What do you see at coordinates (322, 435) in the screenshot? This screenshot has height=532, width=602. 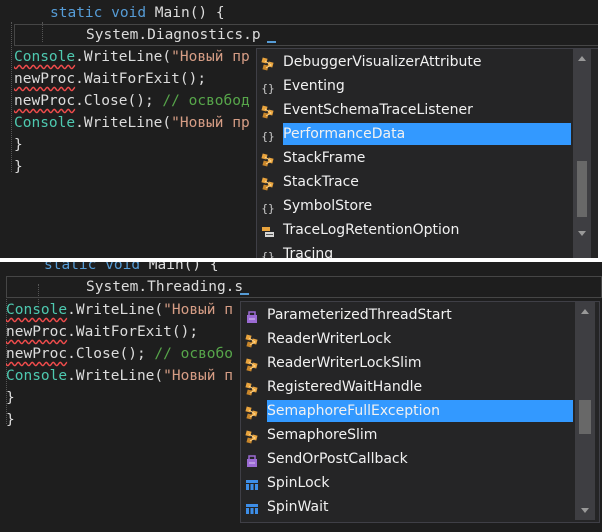 I see `completion-item-label: SemaphoreSlim` at bounding box center [322, 435].